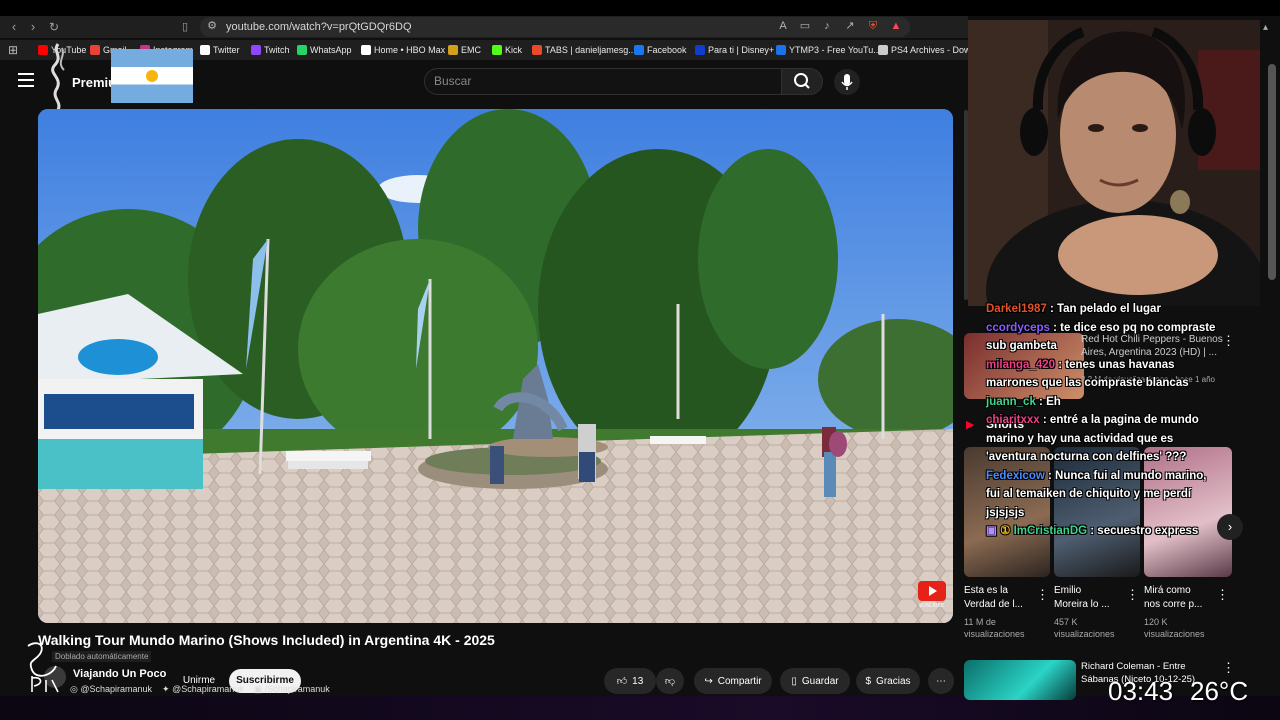 Image resolution: width=1280 pixels, height=720 pixels. What do you see at coordinates (403, 50) in the screenshot?
I see `bookmark-hbo: Home • HBO Max` at bounding box center [403, 50].